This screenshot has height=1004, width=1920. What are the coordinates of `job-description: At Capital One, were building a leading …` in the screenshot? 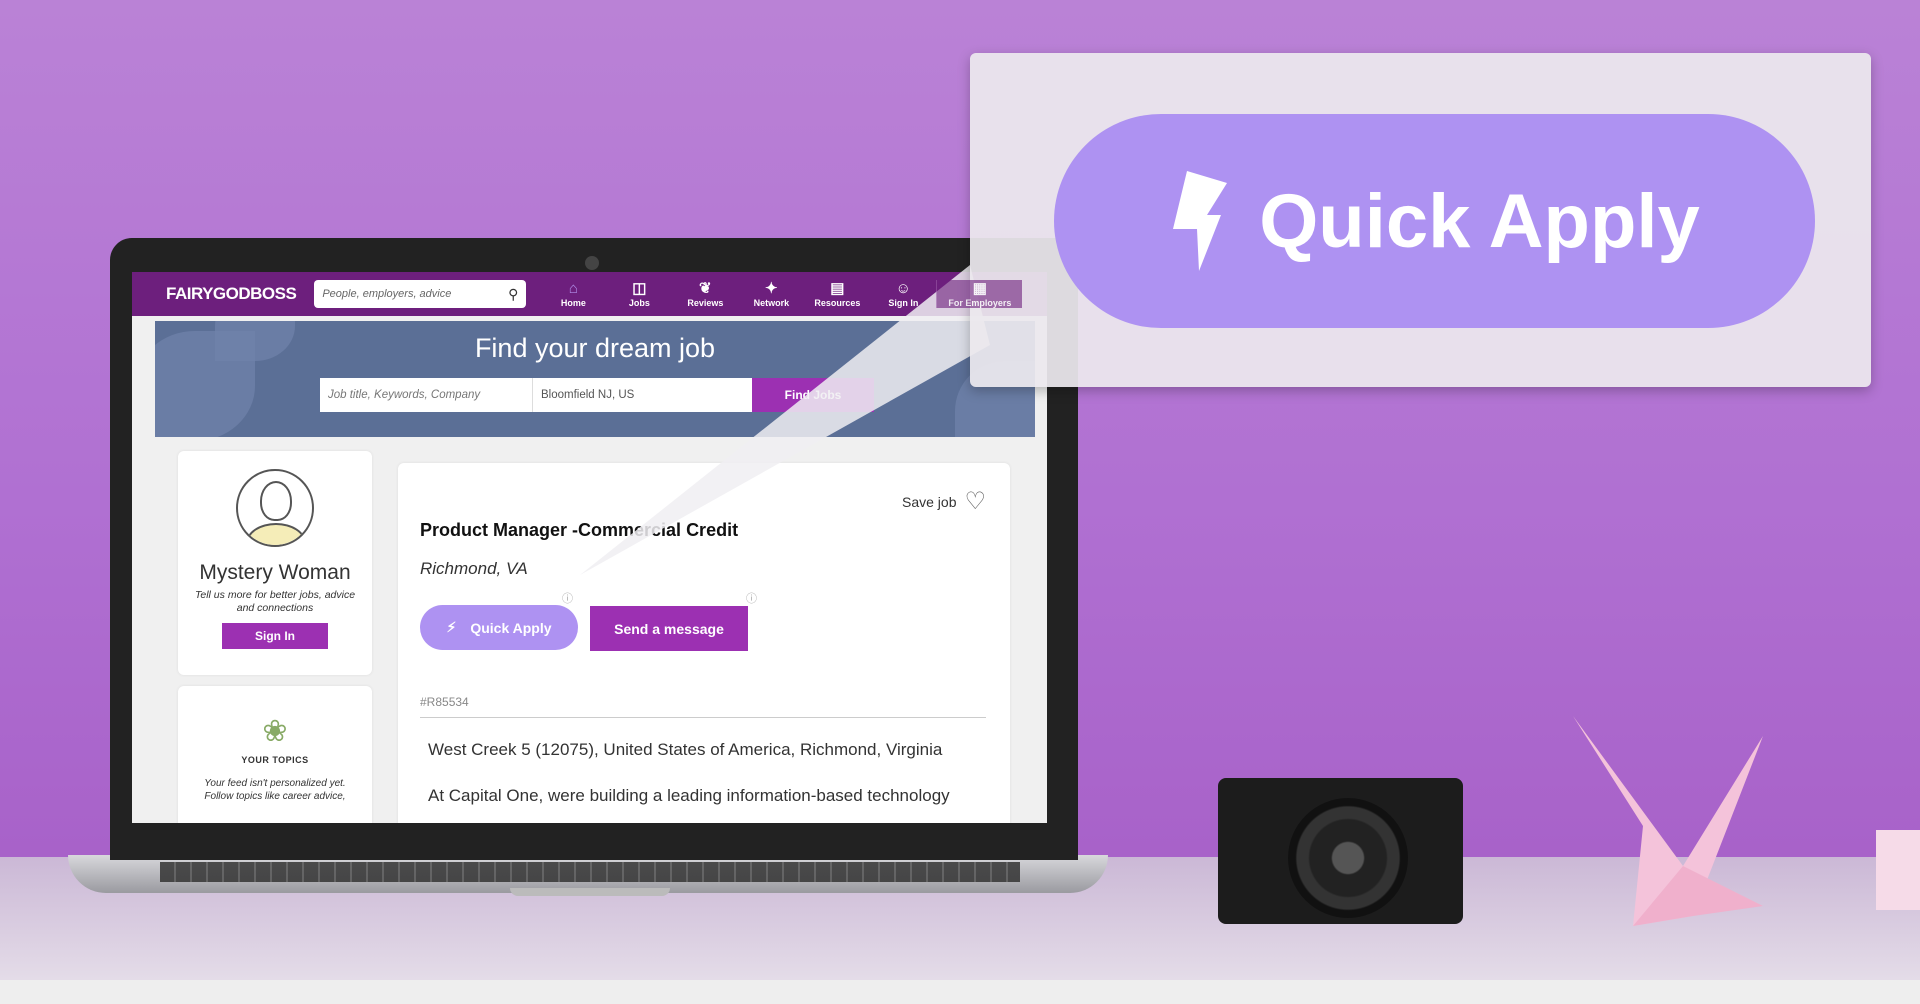 It's located at (689, 795).